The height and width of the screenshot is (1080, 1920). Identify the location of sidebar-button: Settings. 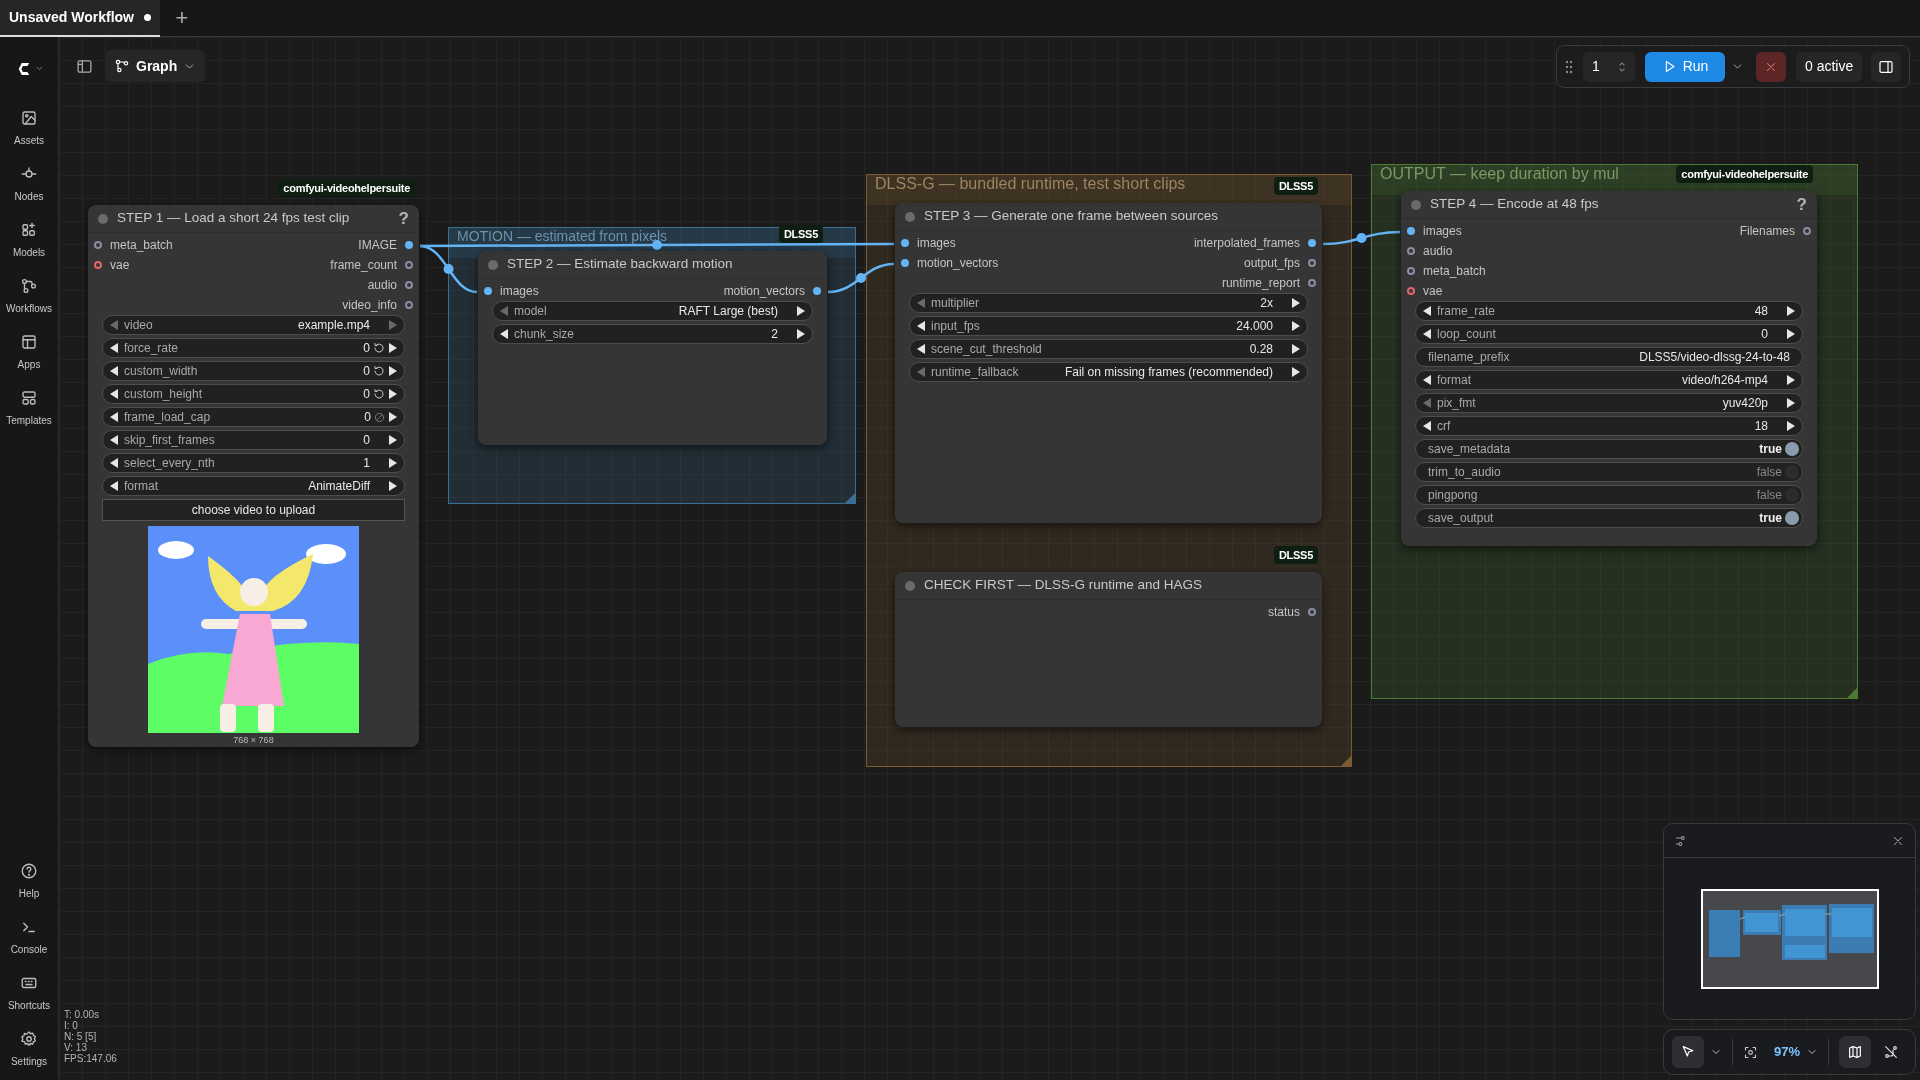
(29, 1049).